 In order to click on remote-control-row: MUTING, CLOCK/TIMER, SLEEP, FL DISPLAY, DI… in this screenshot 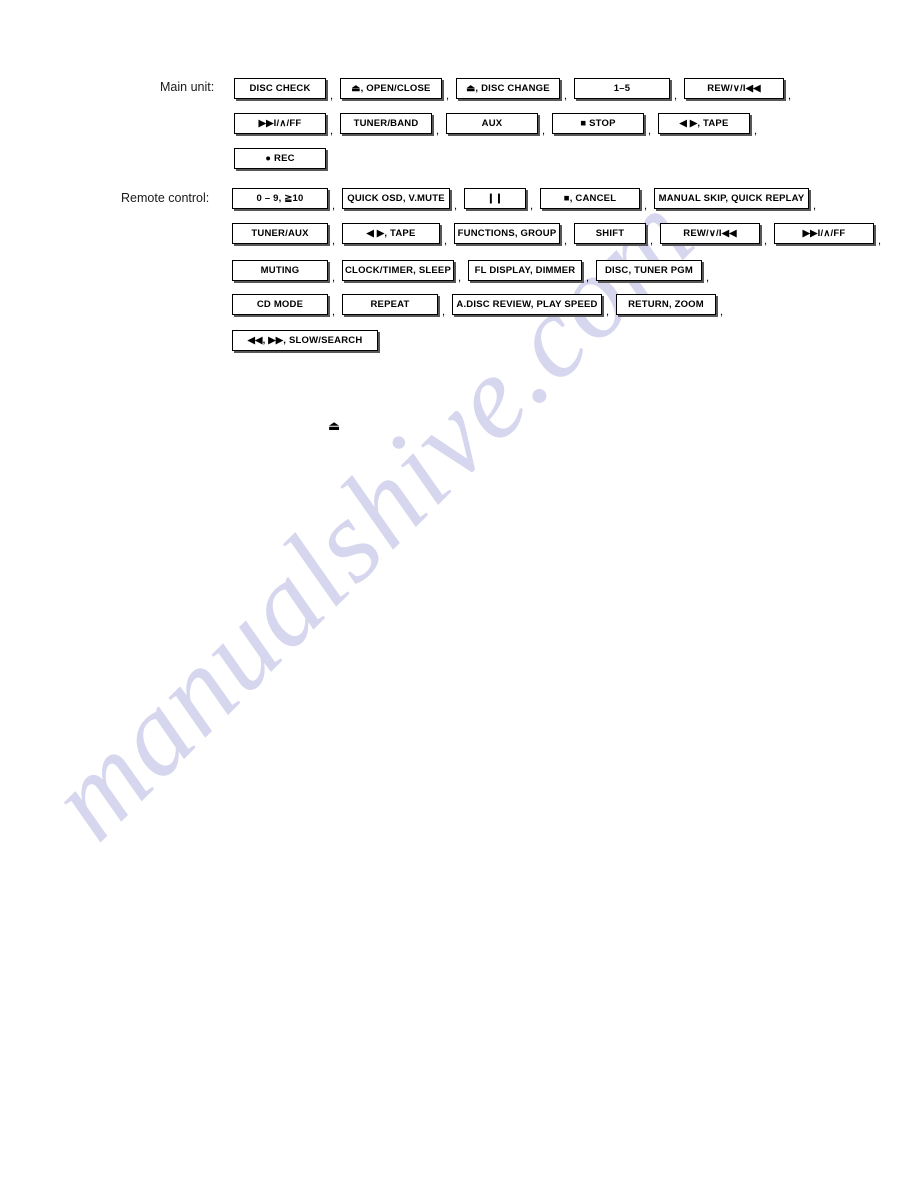, I will do `click(474, 272)`.